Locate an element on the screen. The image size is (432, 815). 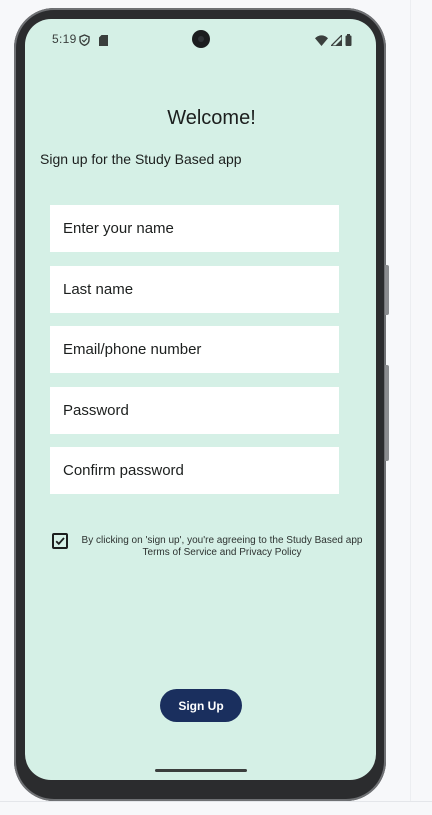
page-right-divider is located at coordinates (410, 400).